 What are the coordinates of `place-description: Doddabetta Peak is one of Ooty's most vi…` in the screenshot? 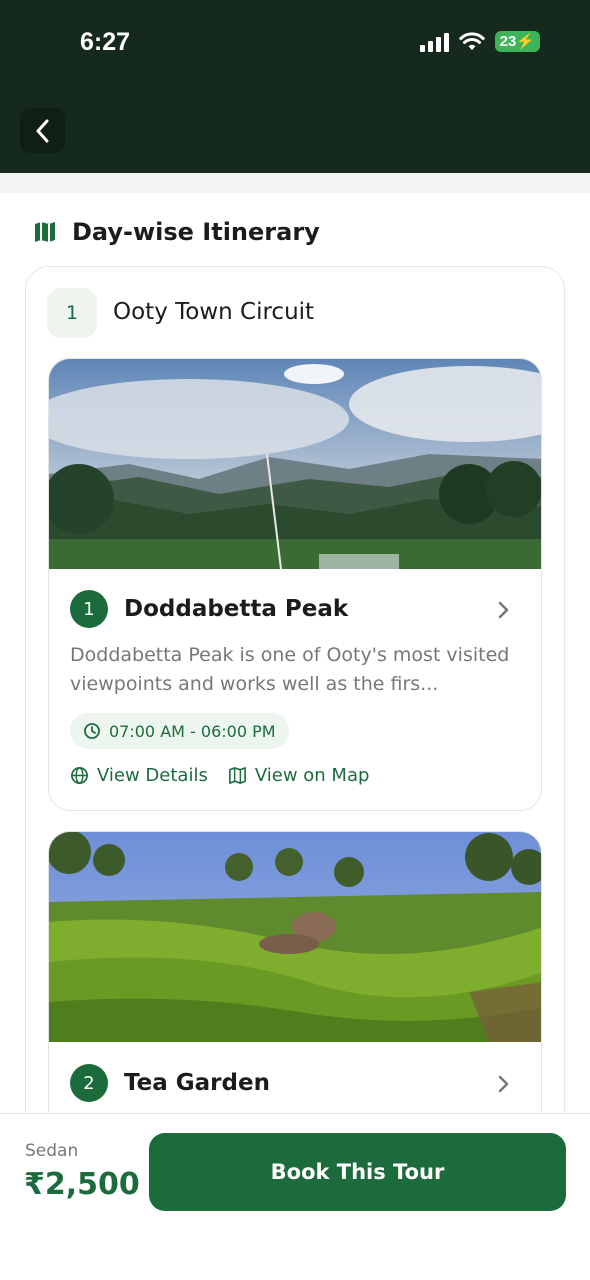 It's located at (290, 669).